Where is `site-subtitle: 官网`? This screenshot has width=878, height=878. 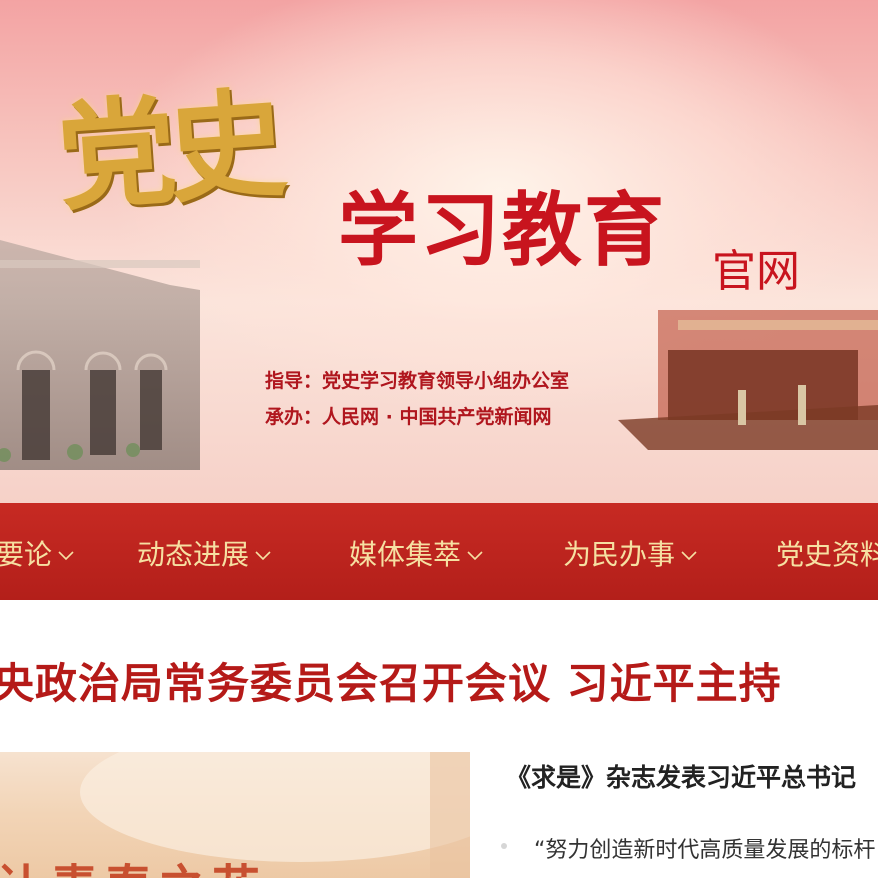 site-subtitle: 官网 is located at coordinates (756, 271).